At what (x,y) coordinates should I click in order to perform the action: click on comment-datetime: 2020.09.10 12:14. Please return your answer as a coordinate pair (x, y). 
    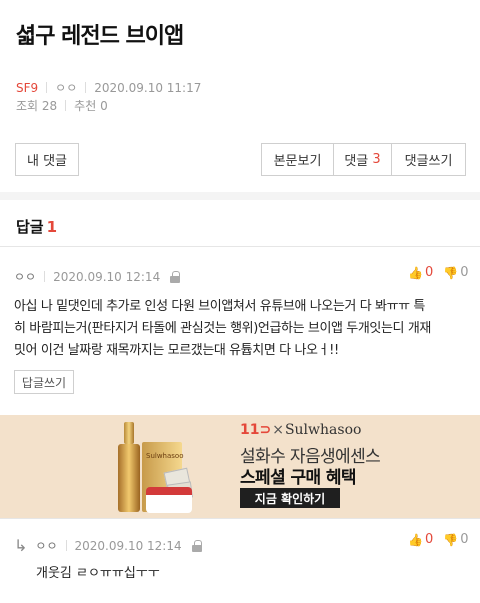
    Looking at the image, I should click on (107, 276).